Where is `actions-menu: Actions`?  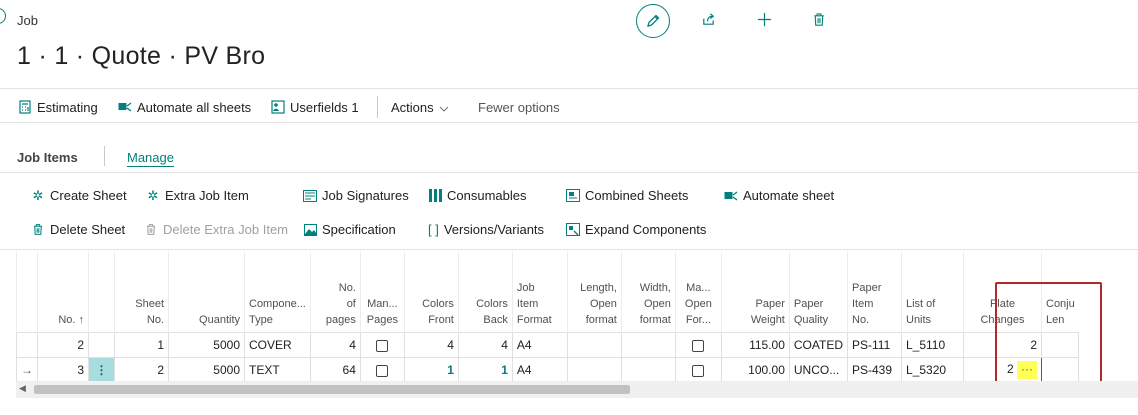
actions-menu: Actions is located at coordinates (420, 107).